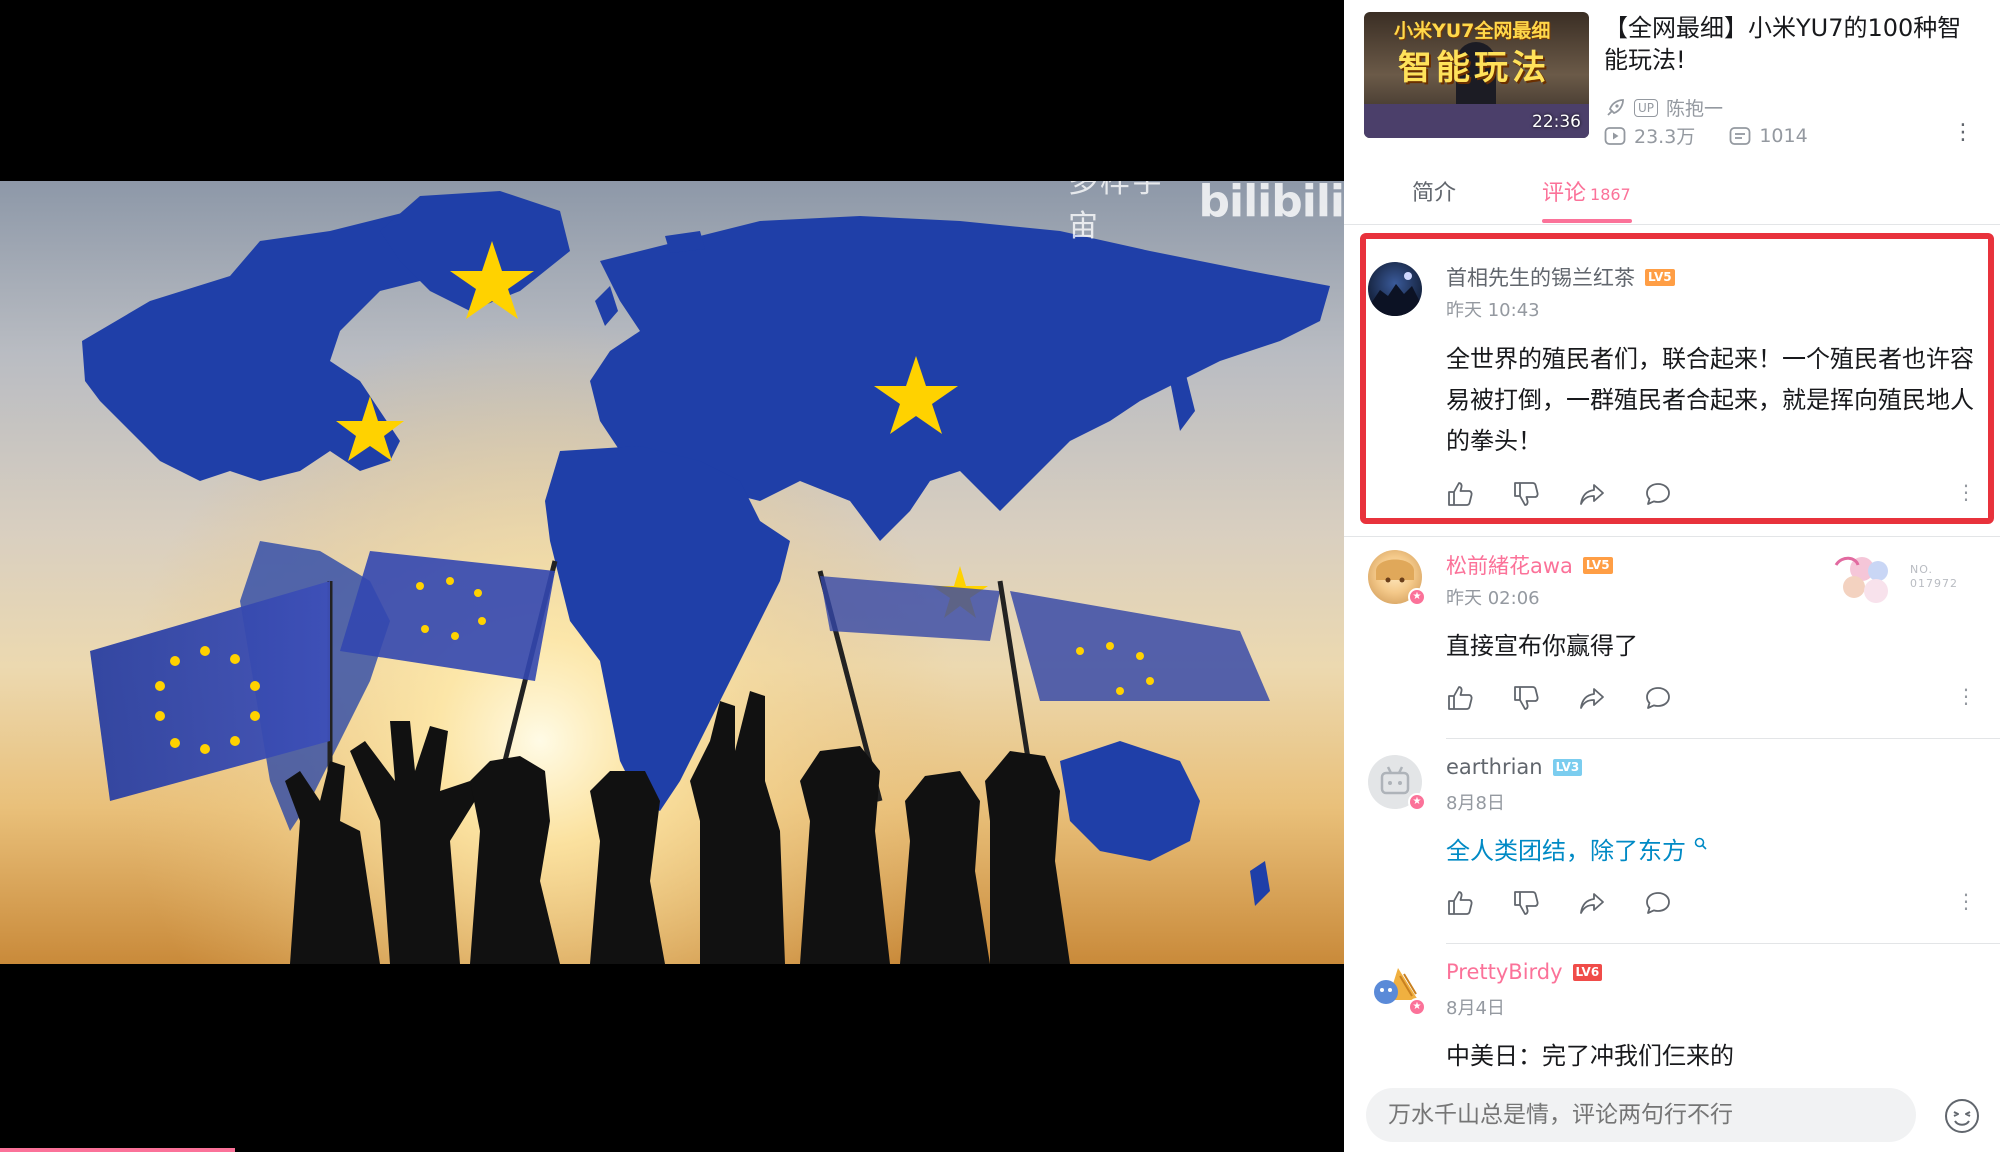 This screenshot has width=2000, height=1152. What do you see at coordinates (1641, 1115) in the screenshot?
I see `comment-input` at bounding box center [1641, 1115].